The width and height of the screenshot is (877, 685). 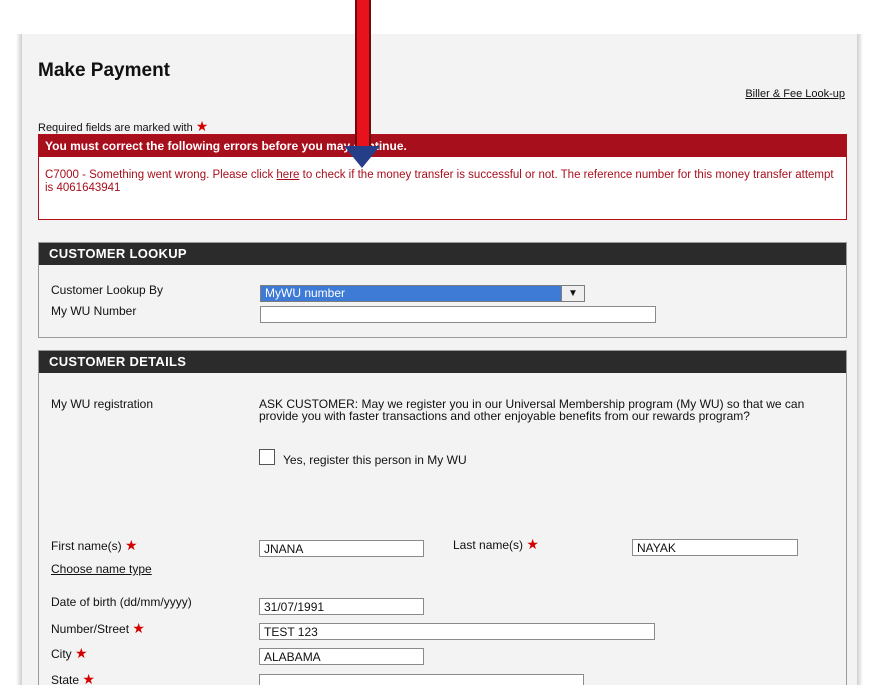 I want to click on customer-lookup-header: CUSTOMER LOOKUP, so click(x=442, y=254).